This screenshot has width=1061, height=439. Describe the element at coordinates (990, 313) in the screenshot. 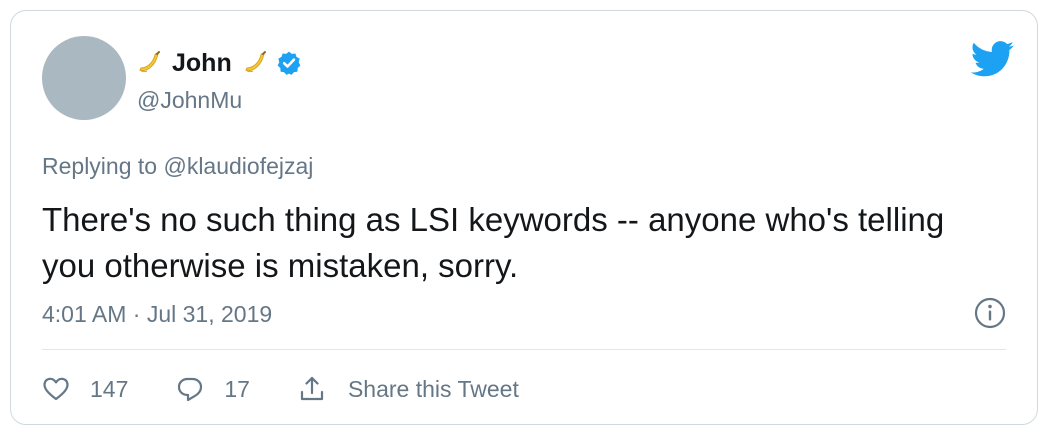

I see `info-icon` at that location.